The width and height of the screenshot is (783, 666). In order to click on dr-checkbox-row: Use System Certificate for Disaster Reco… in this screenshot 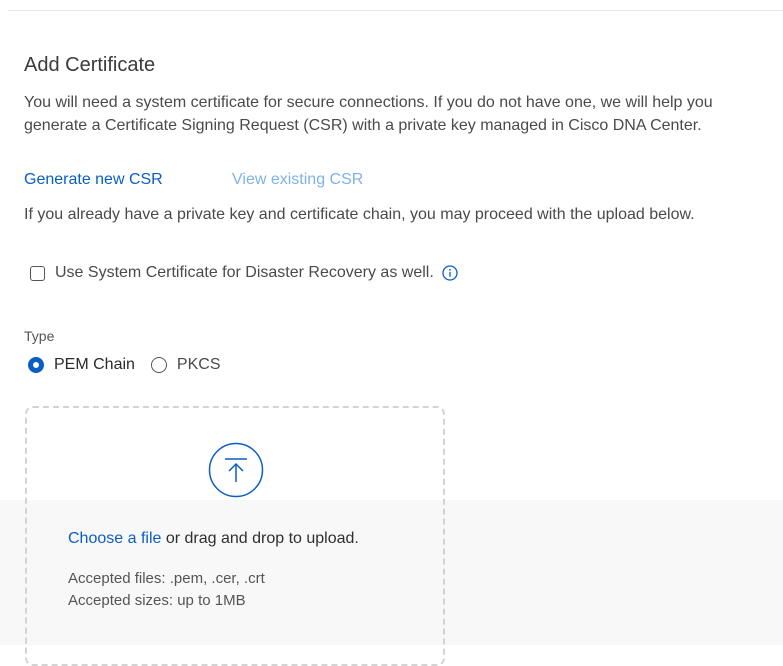, I will do `click(244, 273)`.